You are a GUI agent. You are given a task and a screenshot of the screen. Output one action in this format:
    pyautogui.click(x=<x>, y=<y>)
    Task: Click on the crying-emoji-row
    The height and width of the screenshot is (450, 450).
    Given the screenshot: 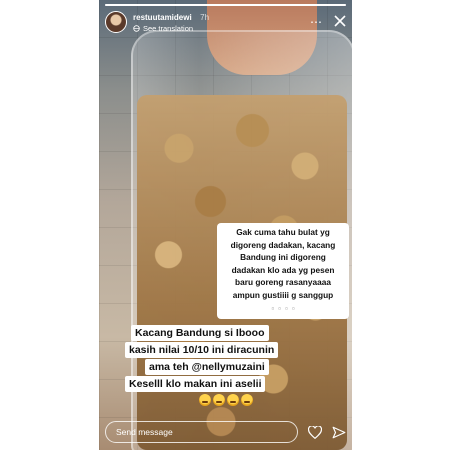 What is the action you would take?
    pyautogui.click(x=247, y=400)
    